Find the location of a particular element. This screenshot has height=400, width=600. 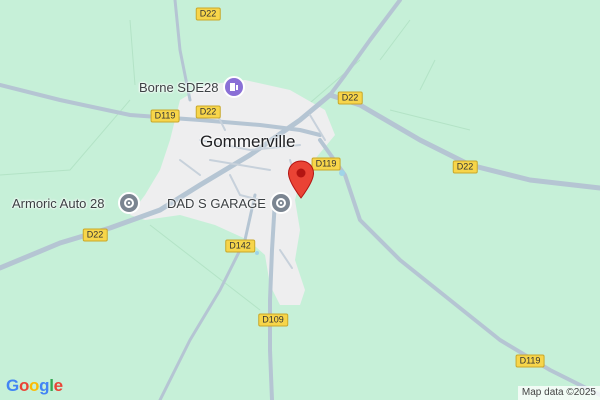

road-badge-d22-town: D22 is located at coordinates (208, 112).